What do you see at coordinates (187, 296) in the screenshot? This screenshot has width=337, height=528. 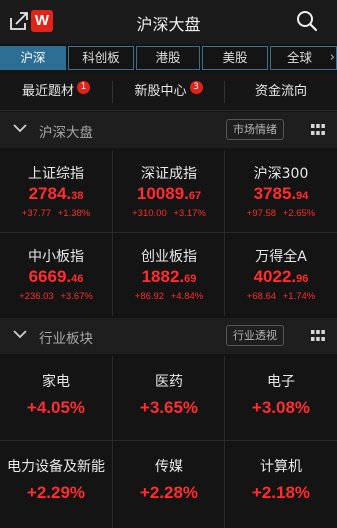 I see `index-change-pct: +4.84%` at bounding box center [187, 296].